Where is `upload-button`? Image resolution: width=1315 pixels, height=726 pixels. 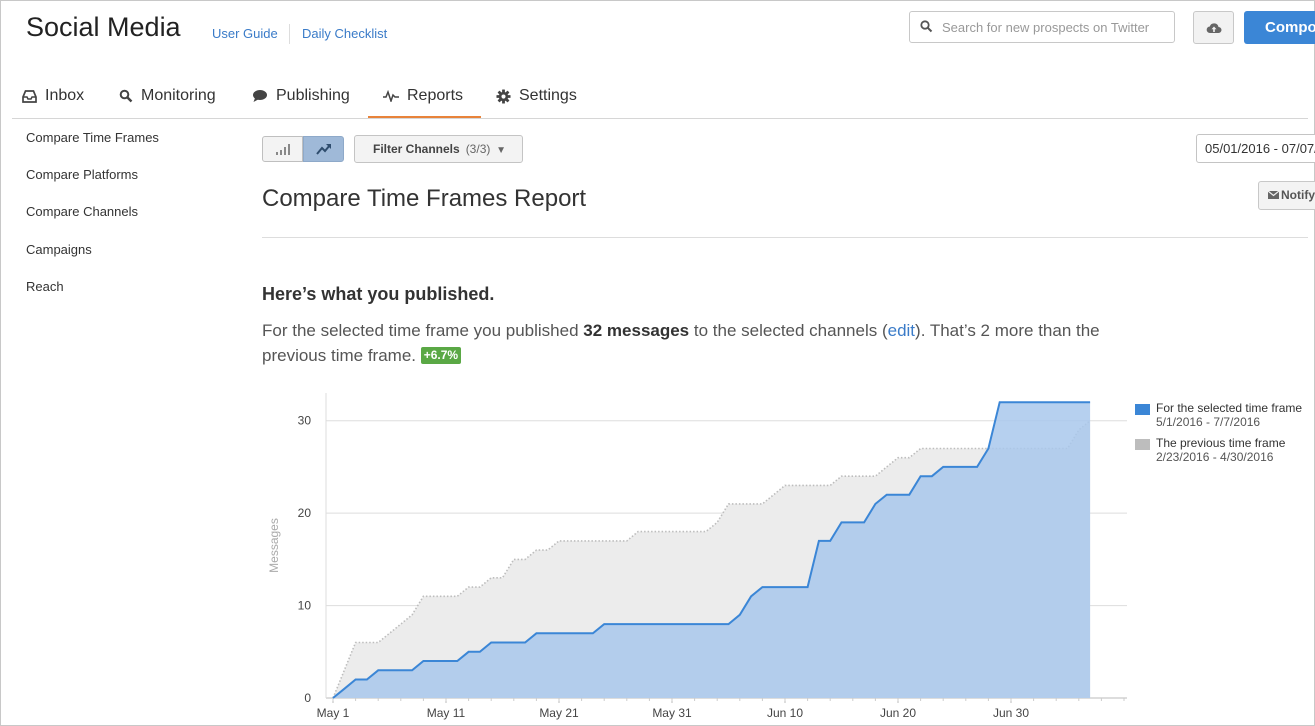 upload-button is located at coordinates (1213, 27).